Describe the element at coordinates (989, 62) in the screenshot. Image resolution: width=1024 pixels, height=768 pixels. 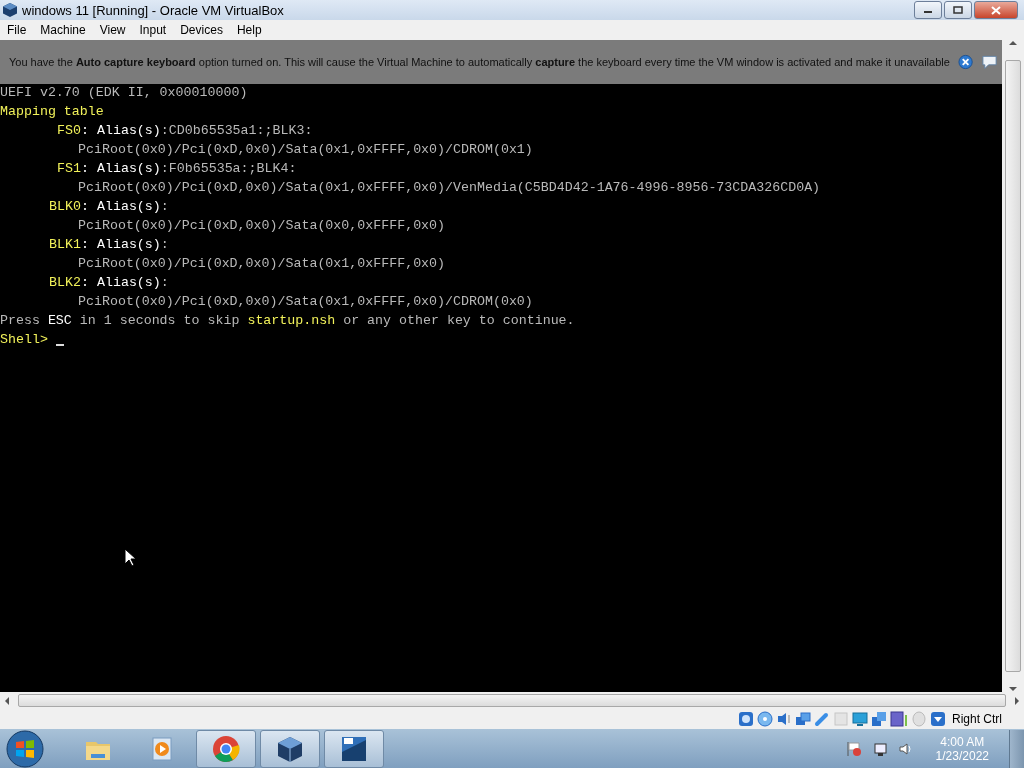
I see `speech-bubble-icon` at that location.